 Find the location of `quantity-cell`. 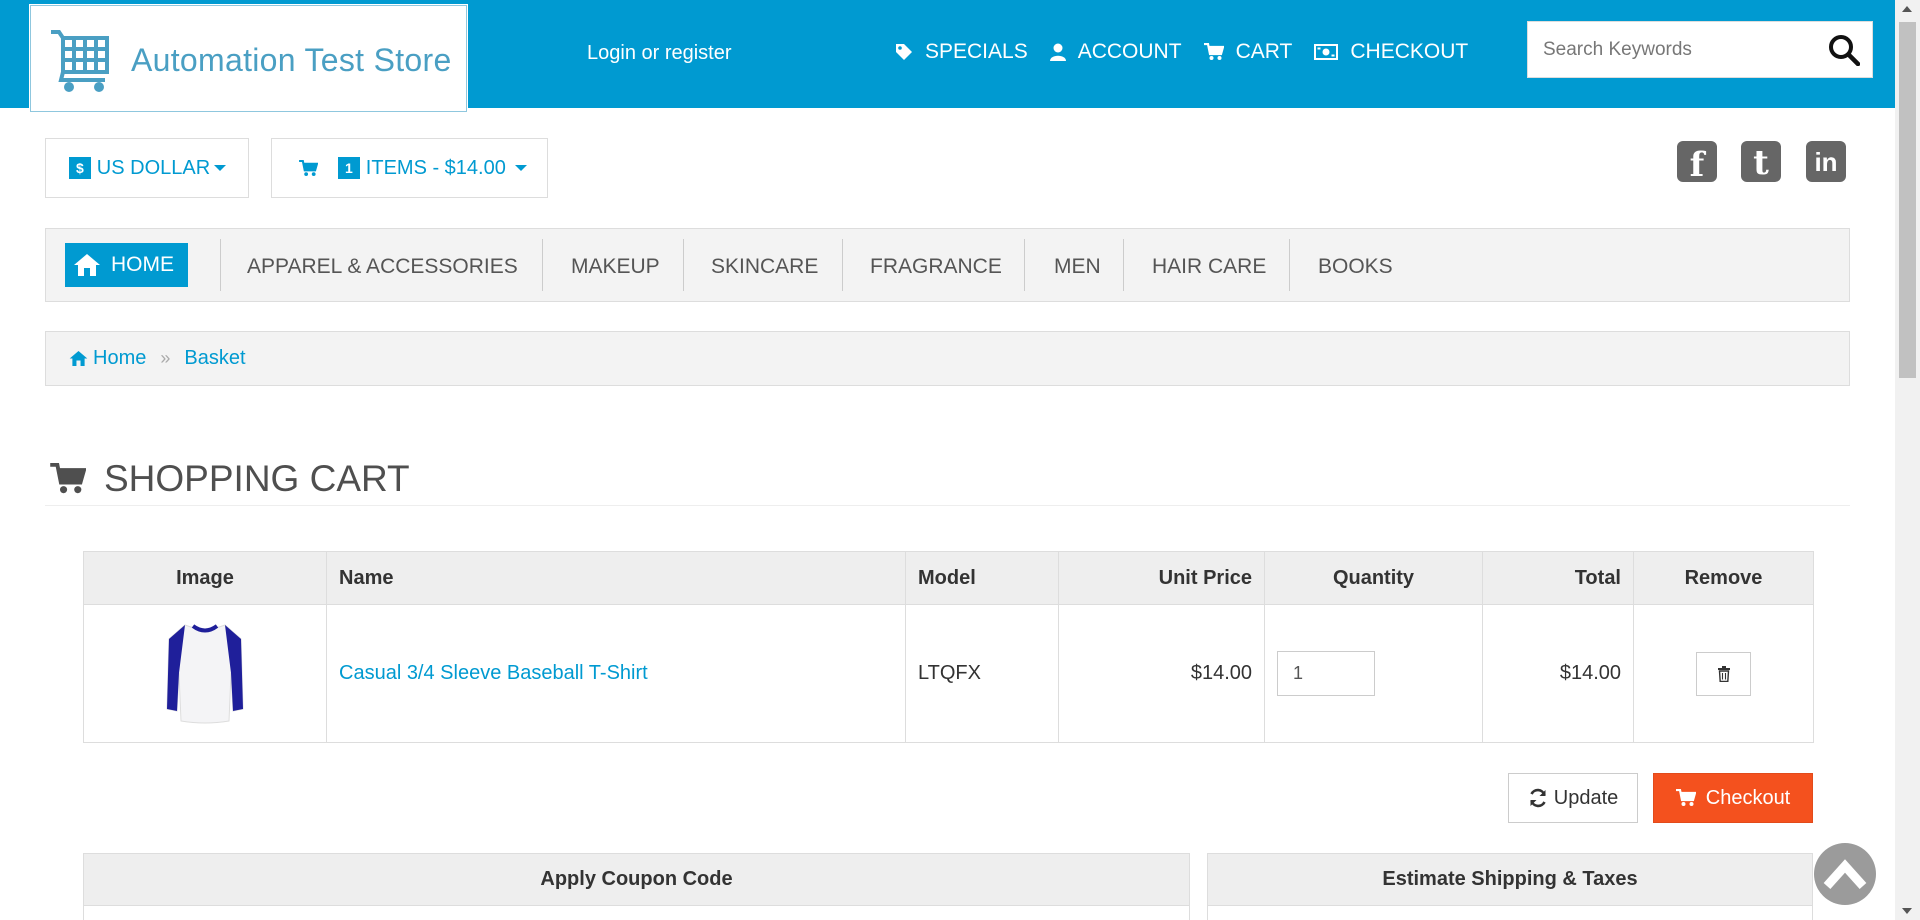

quantity-cell is located at coordinates (1373, 673).